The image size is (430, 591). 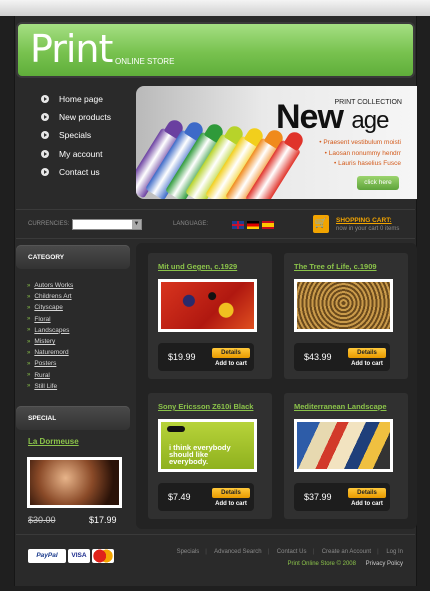 What do you see at coordinates (378, 183) in the screenshot?
I see `click-here-button: click here` at bounding box center [378, 183].